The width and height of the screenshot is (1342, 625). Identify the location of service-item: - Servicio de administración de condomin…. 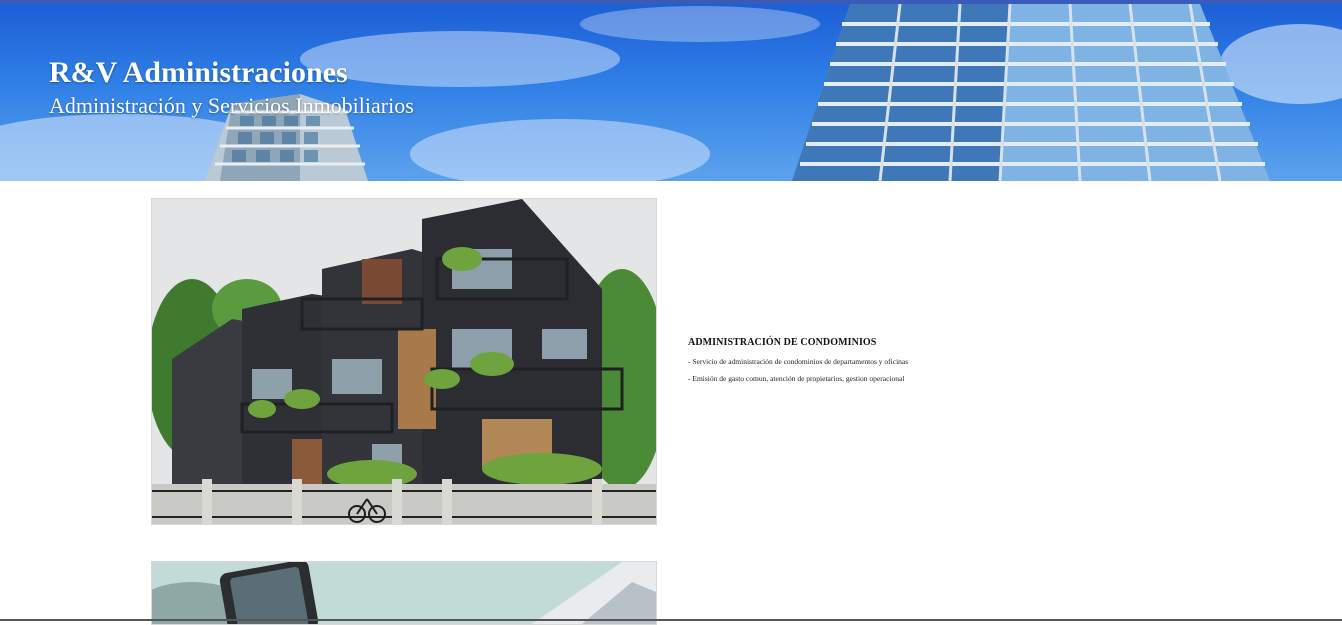
(798, 361).